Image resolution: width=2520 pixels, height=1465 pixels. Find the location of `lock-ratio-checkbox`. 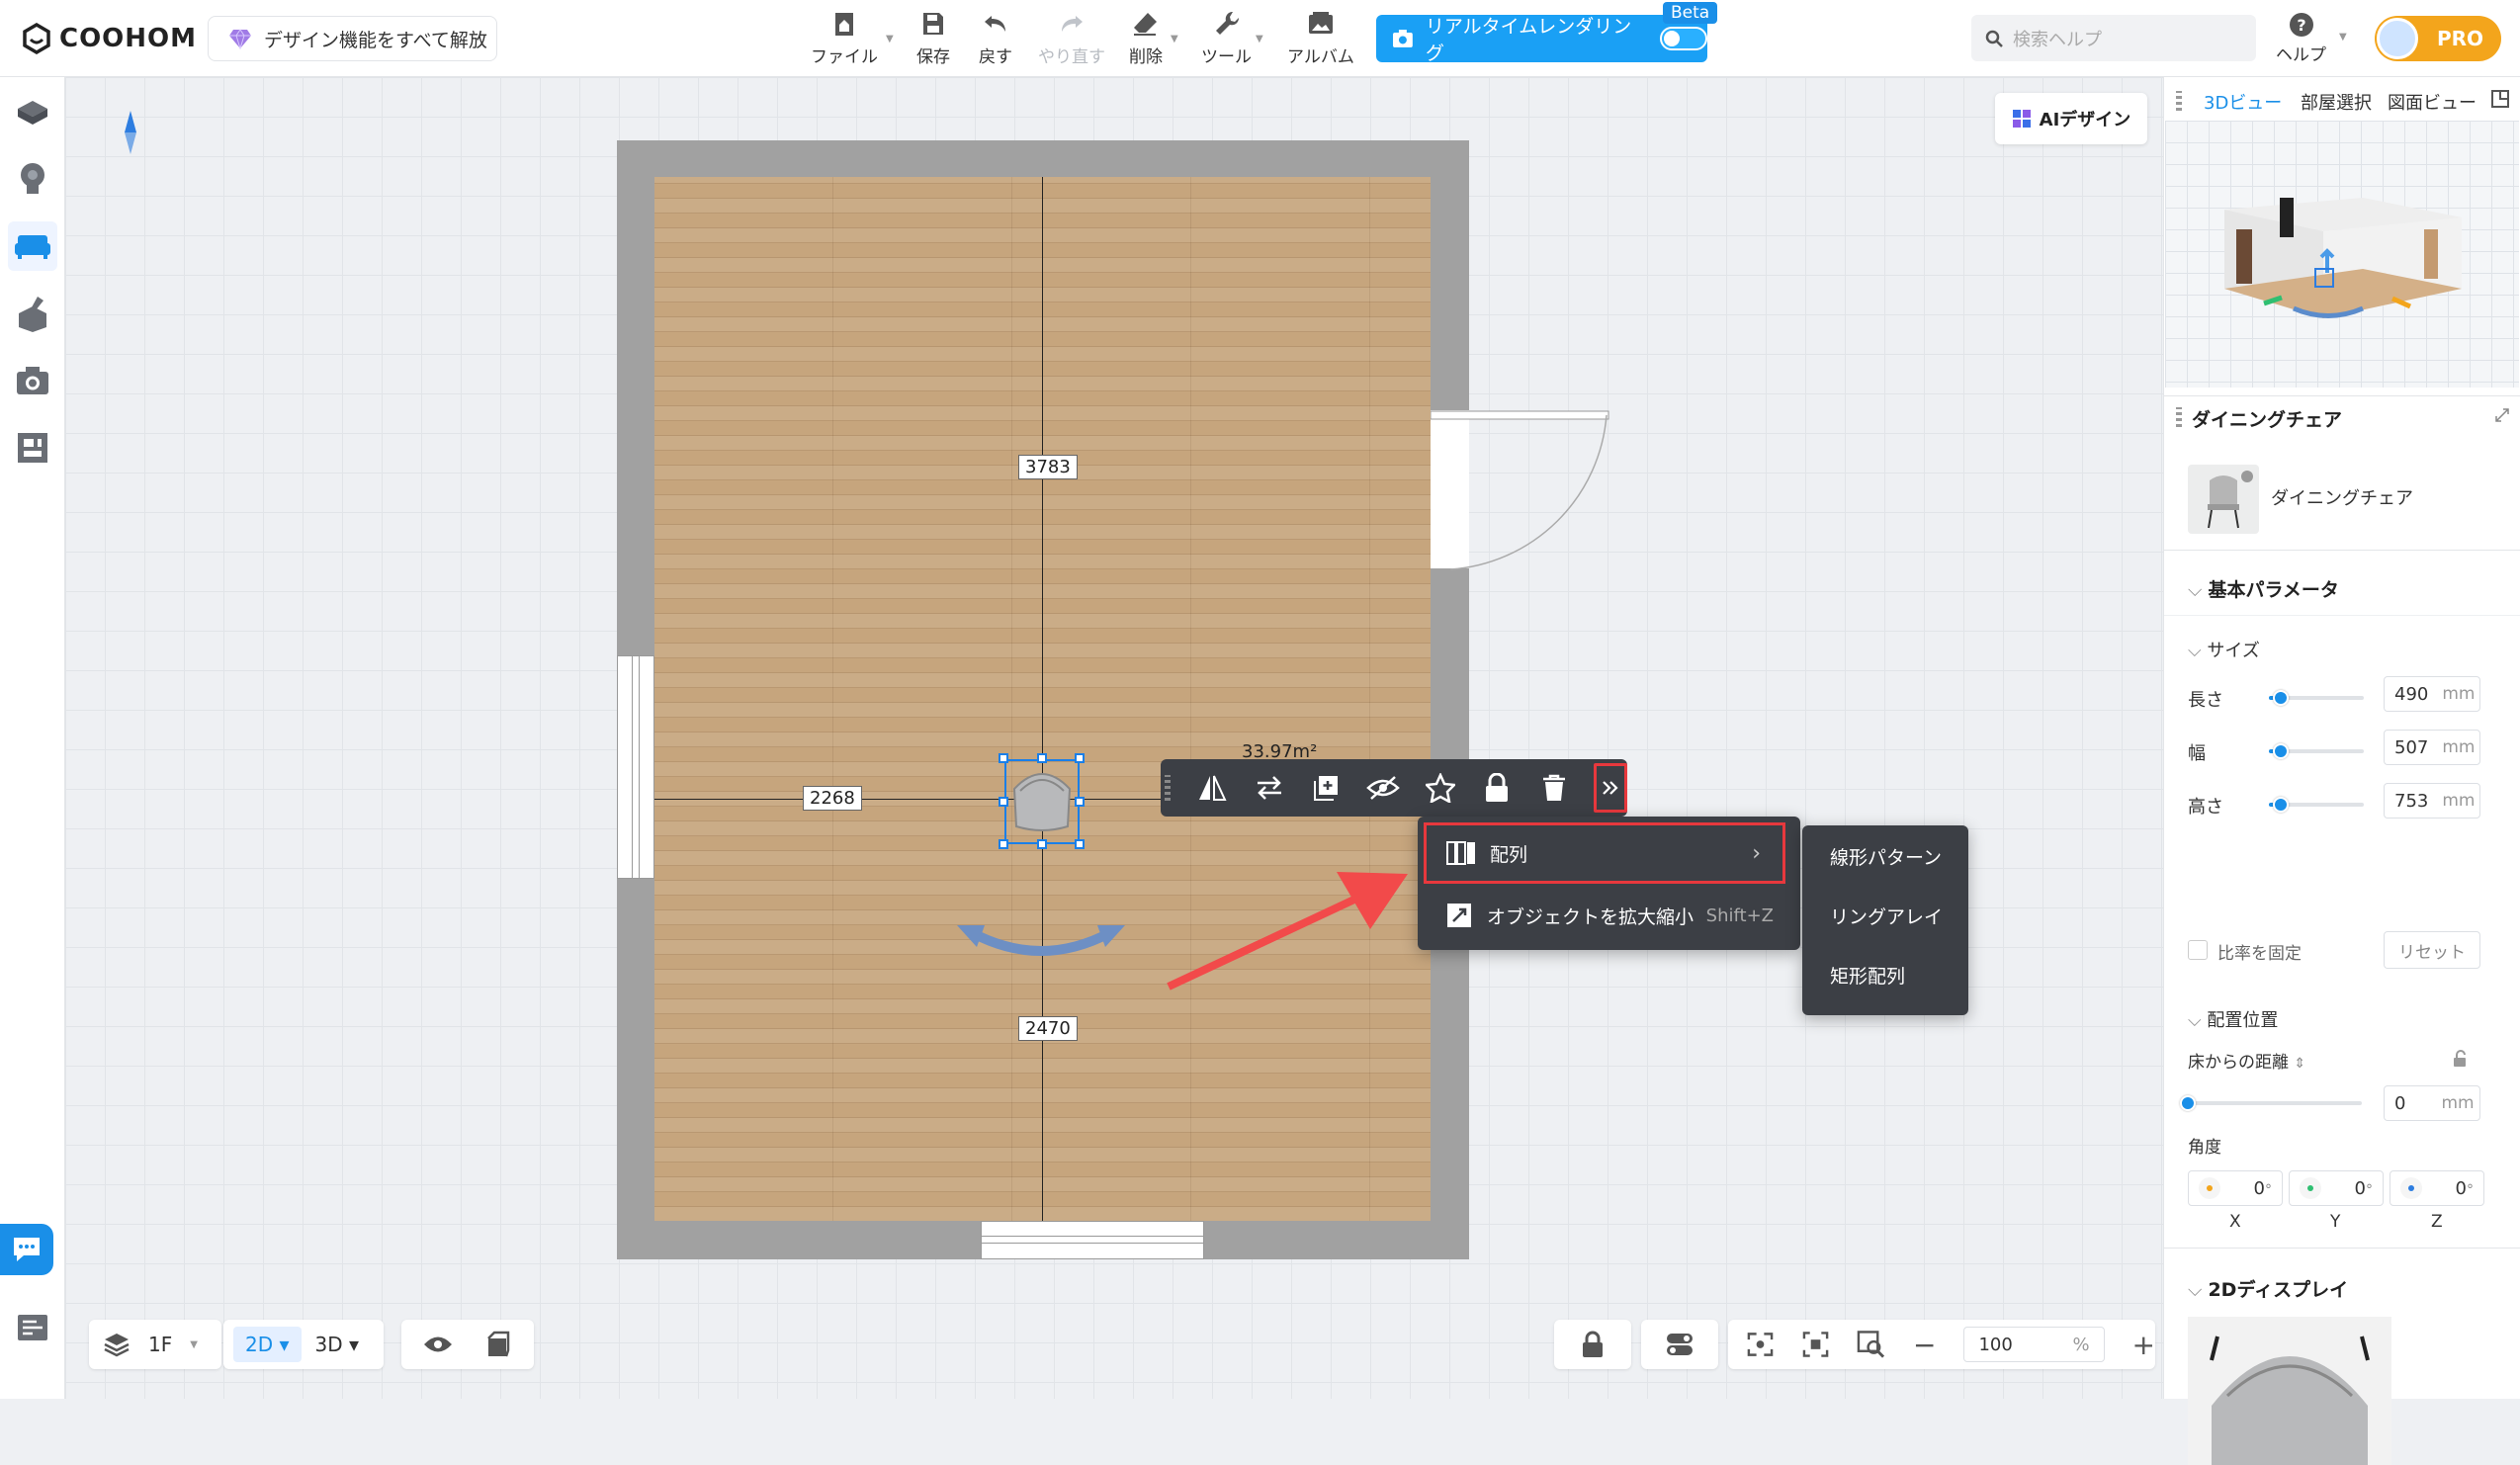

lock-ratio-checkbox is located at coordinates (2198, 950).